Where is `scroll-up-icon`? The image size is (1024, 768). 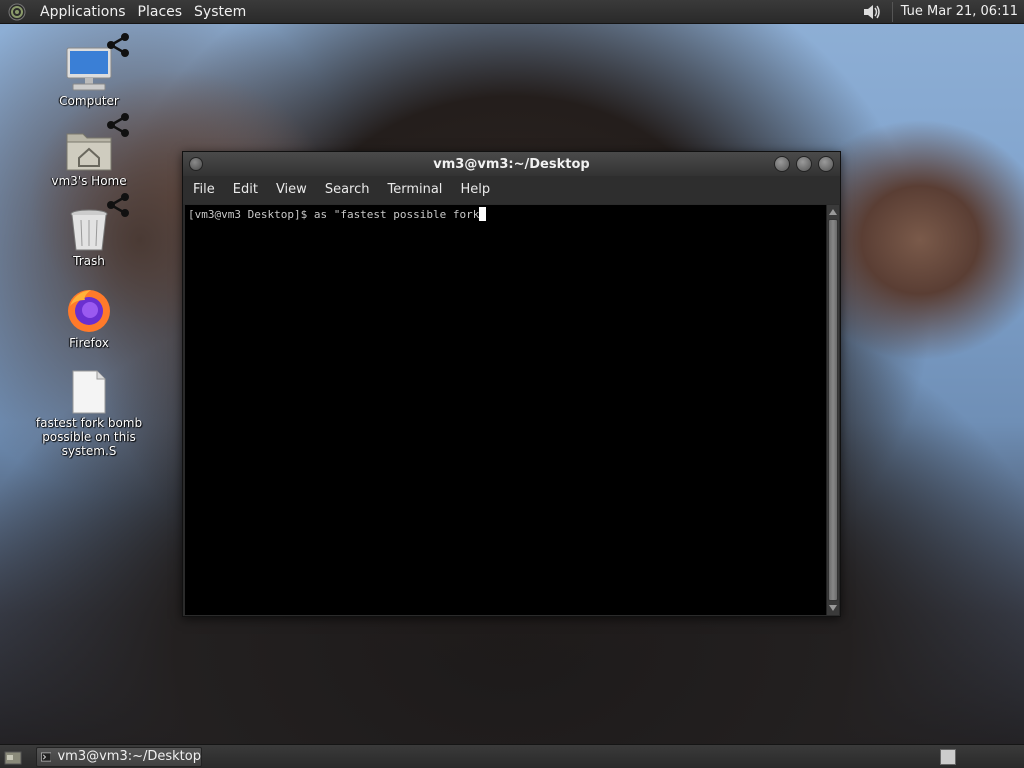 scroll-up-icon is located at coordinates (833, 212).